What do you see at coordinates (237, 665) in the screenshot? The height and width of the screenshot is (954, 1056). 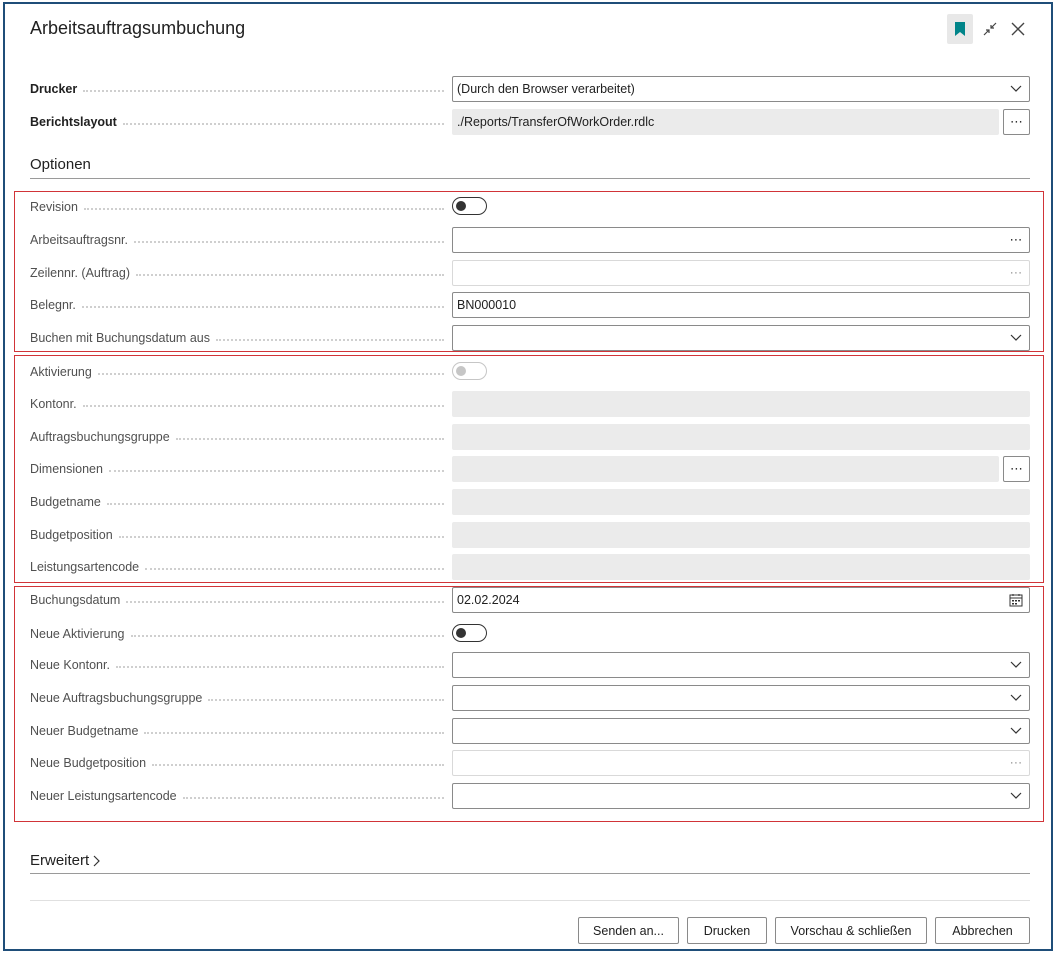 I see `new-account-no-label: Neue Kontonr.` at bounding box center [237, 665].